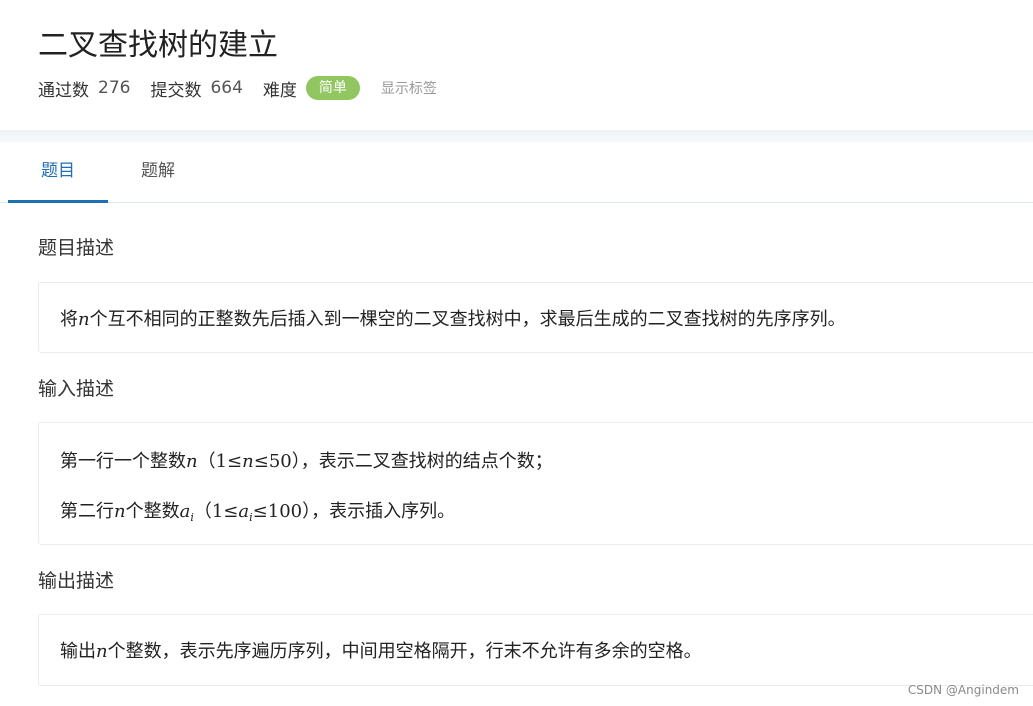 The height and width of the screenshot is (706, 1033). What do you see at coordinates (226, 88) in the screenshot?
I see `submitted-count: 664` at bounding box center [226, 88].